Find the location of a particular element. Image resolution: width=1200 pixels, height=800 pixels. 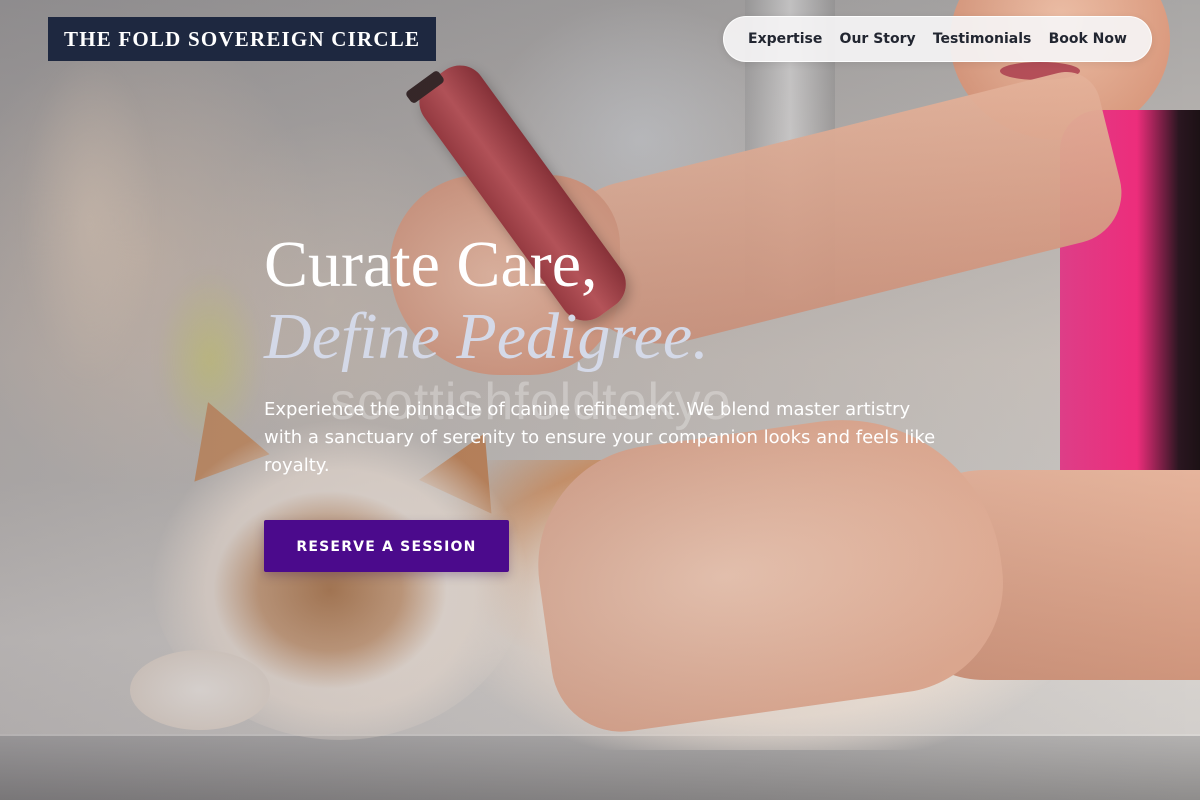

hero-headline-line1: Curate Care, is located at coordinates (431, 264).